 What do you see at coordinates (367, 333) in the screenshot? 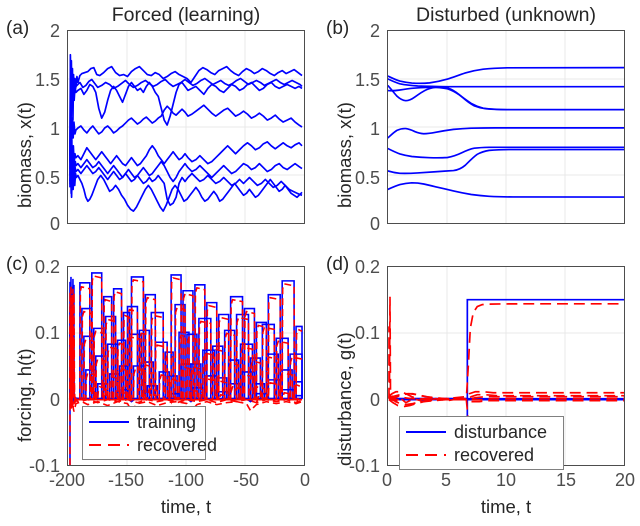
I see `panel-d-ytick-0p1: 0.1` at bounding box center [367, 333].